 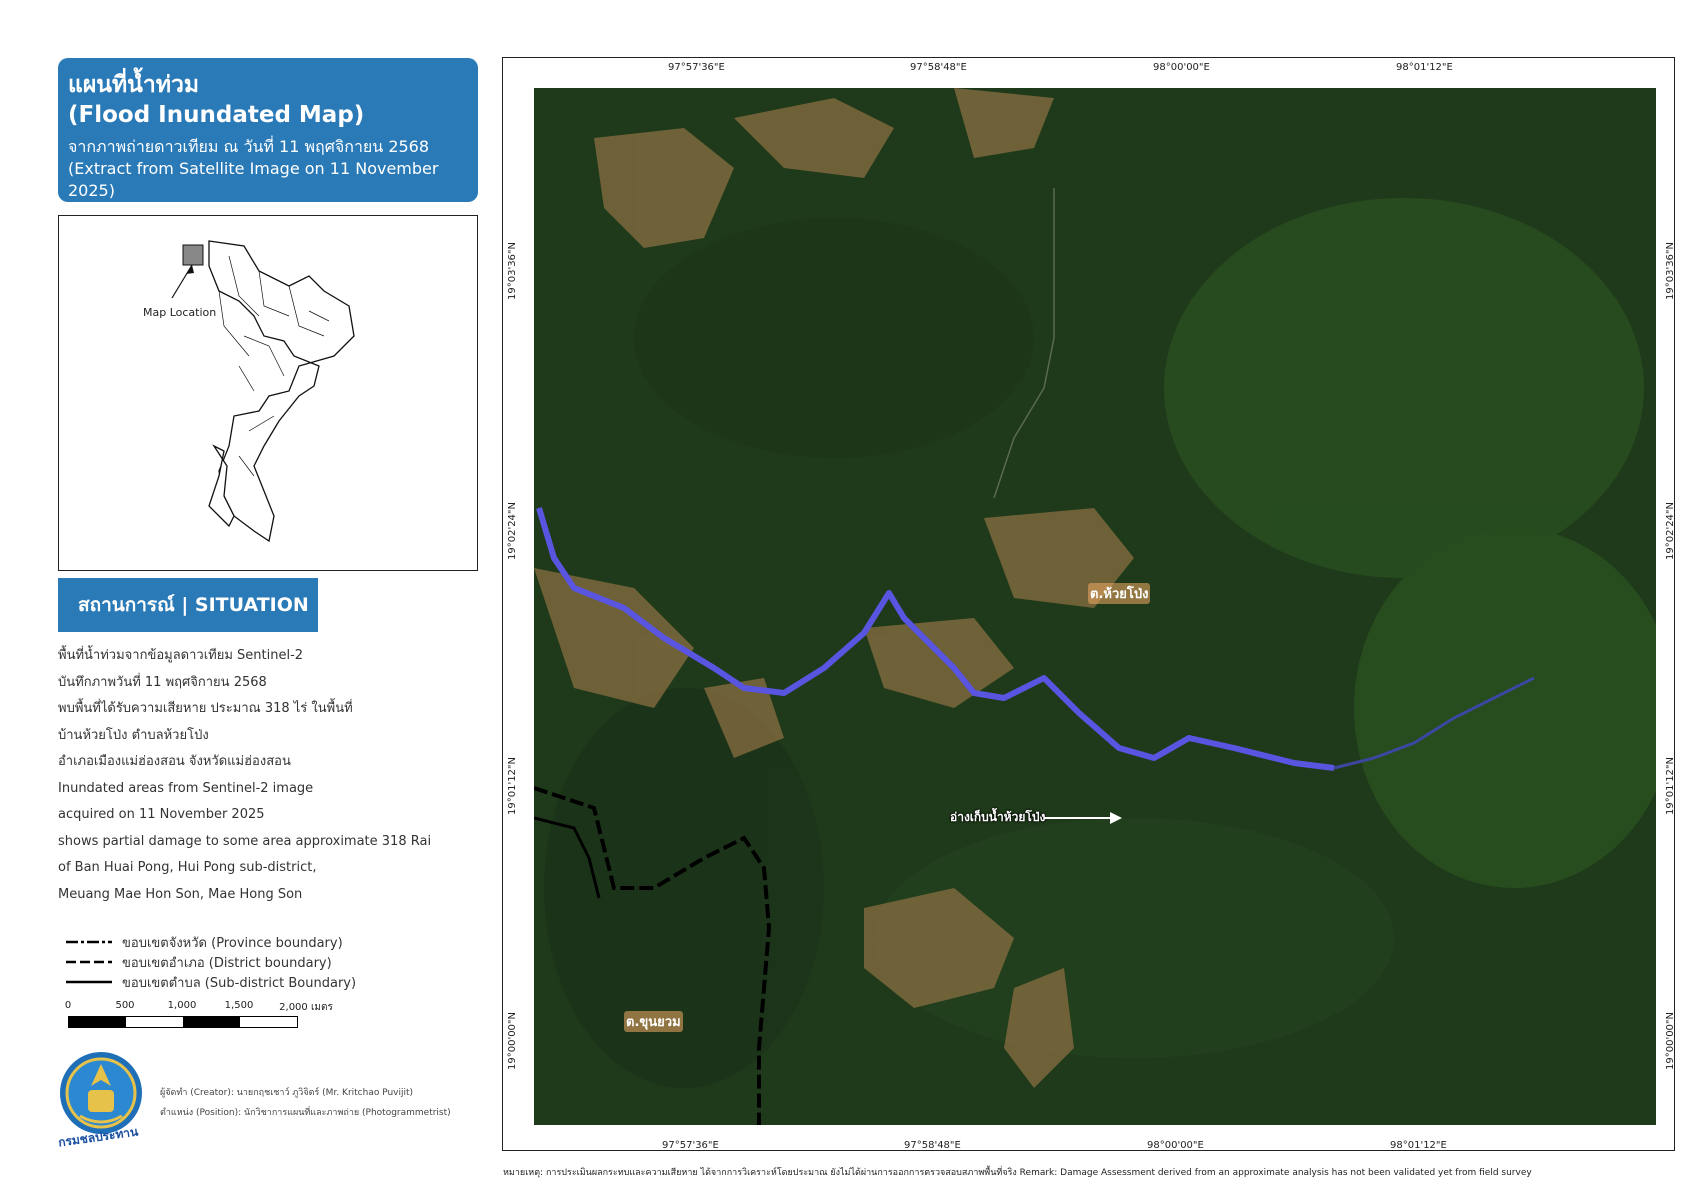 What do you see at coordinates (998, 817) in the screenshot?
I see `reservoir-label: อ่างเก็บน้ำห้วยโป่ง` at bounding box center [998, 817].